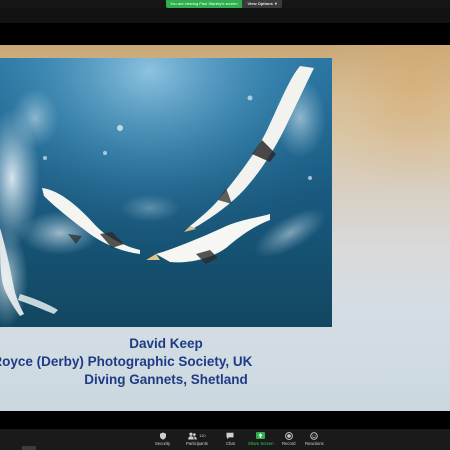  I want to click on caption-author: David Keep, so click(166, 343).